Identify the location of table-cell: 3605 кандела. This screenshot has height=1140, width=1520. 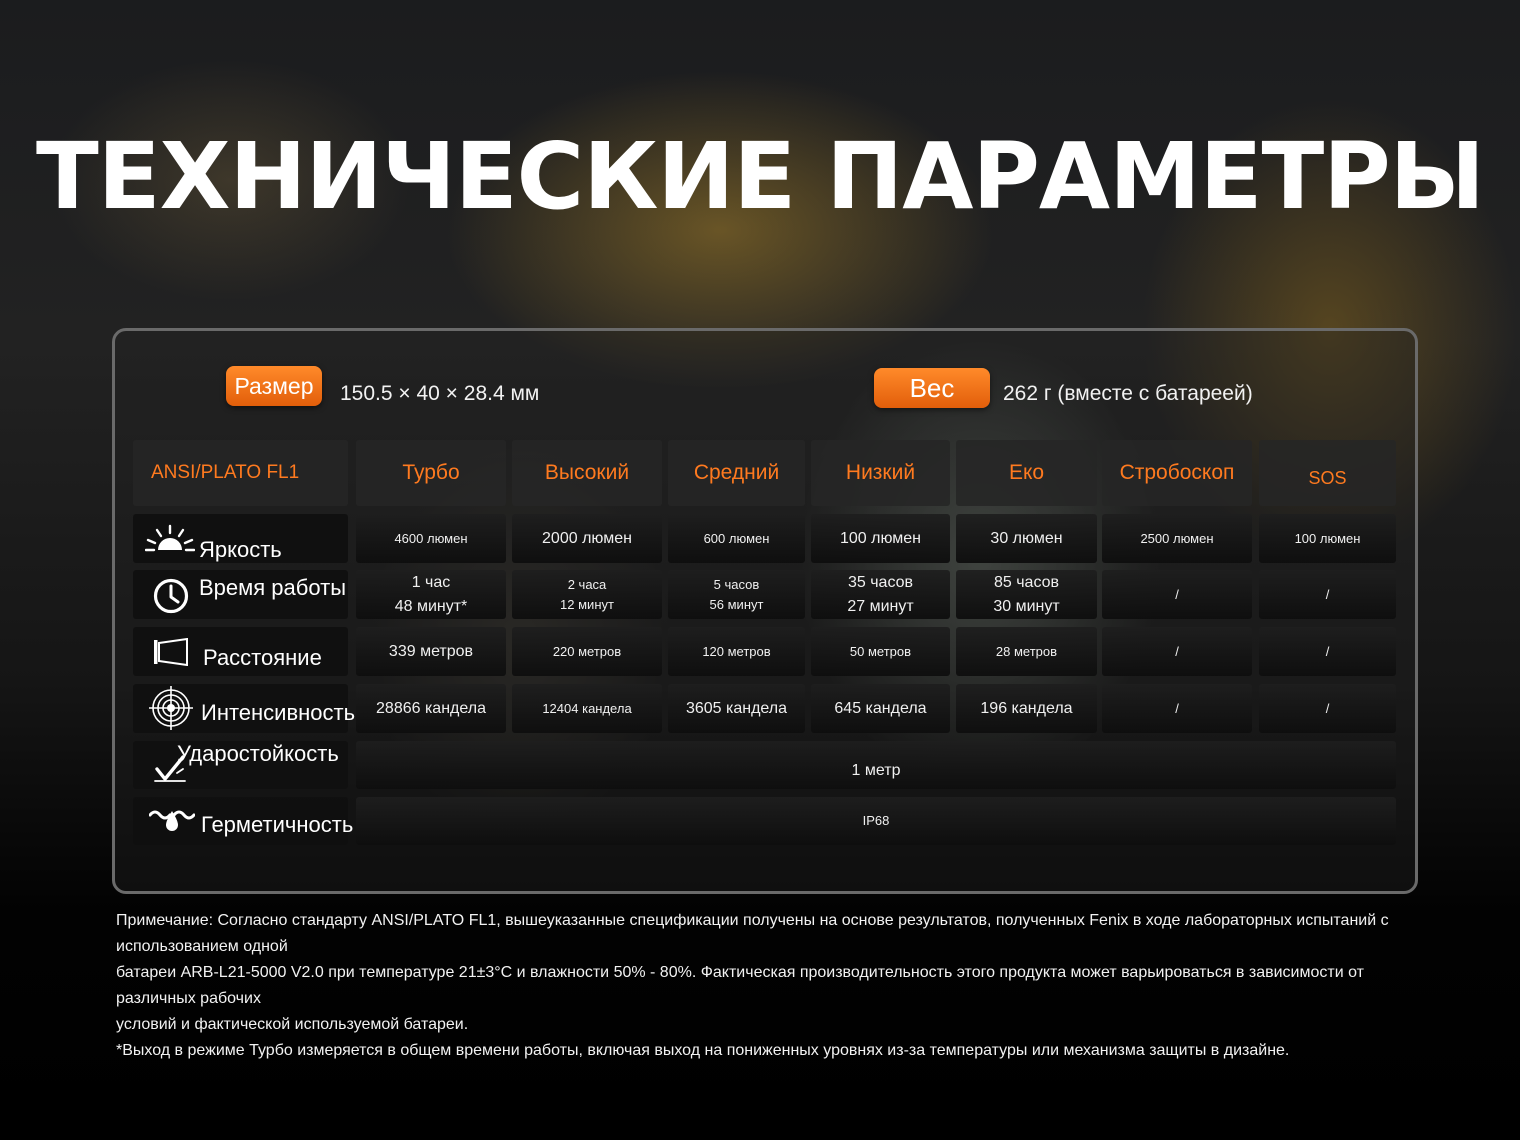
(736, 708).